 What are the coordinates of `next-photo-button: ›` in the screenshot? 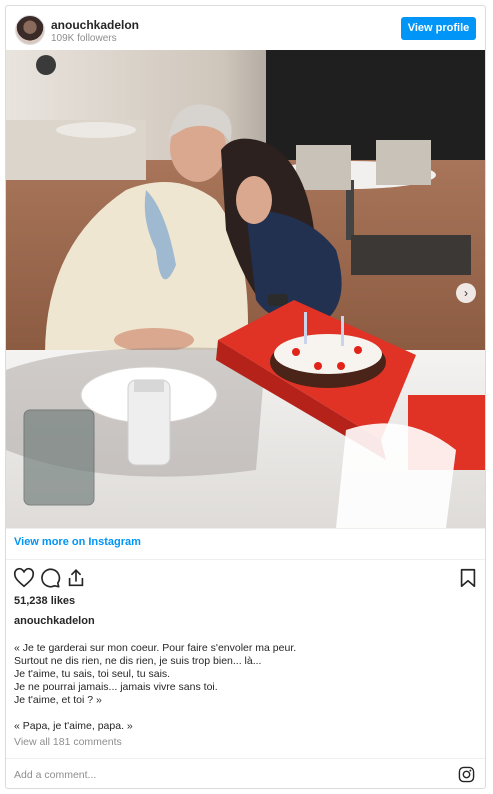 It's located at (466, 293).